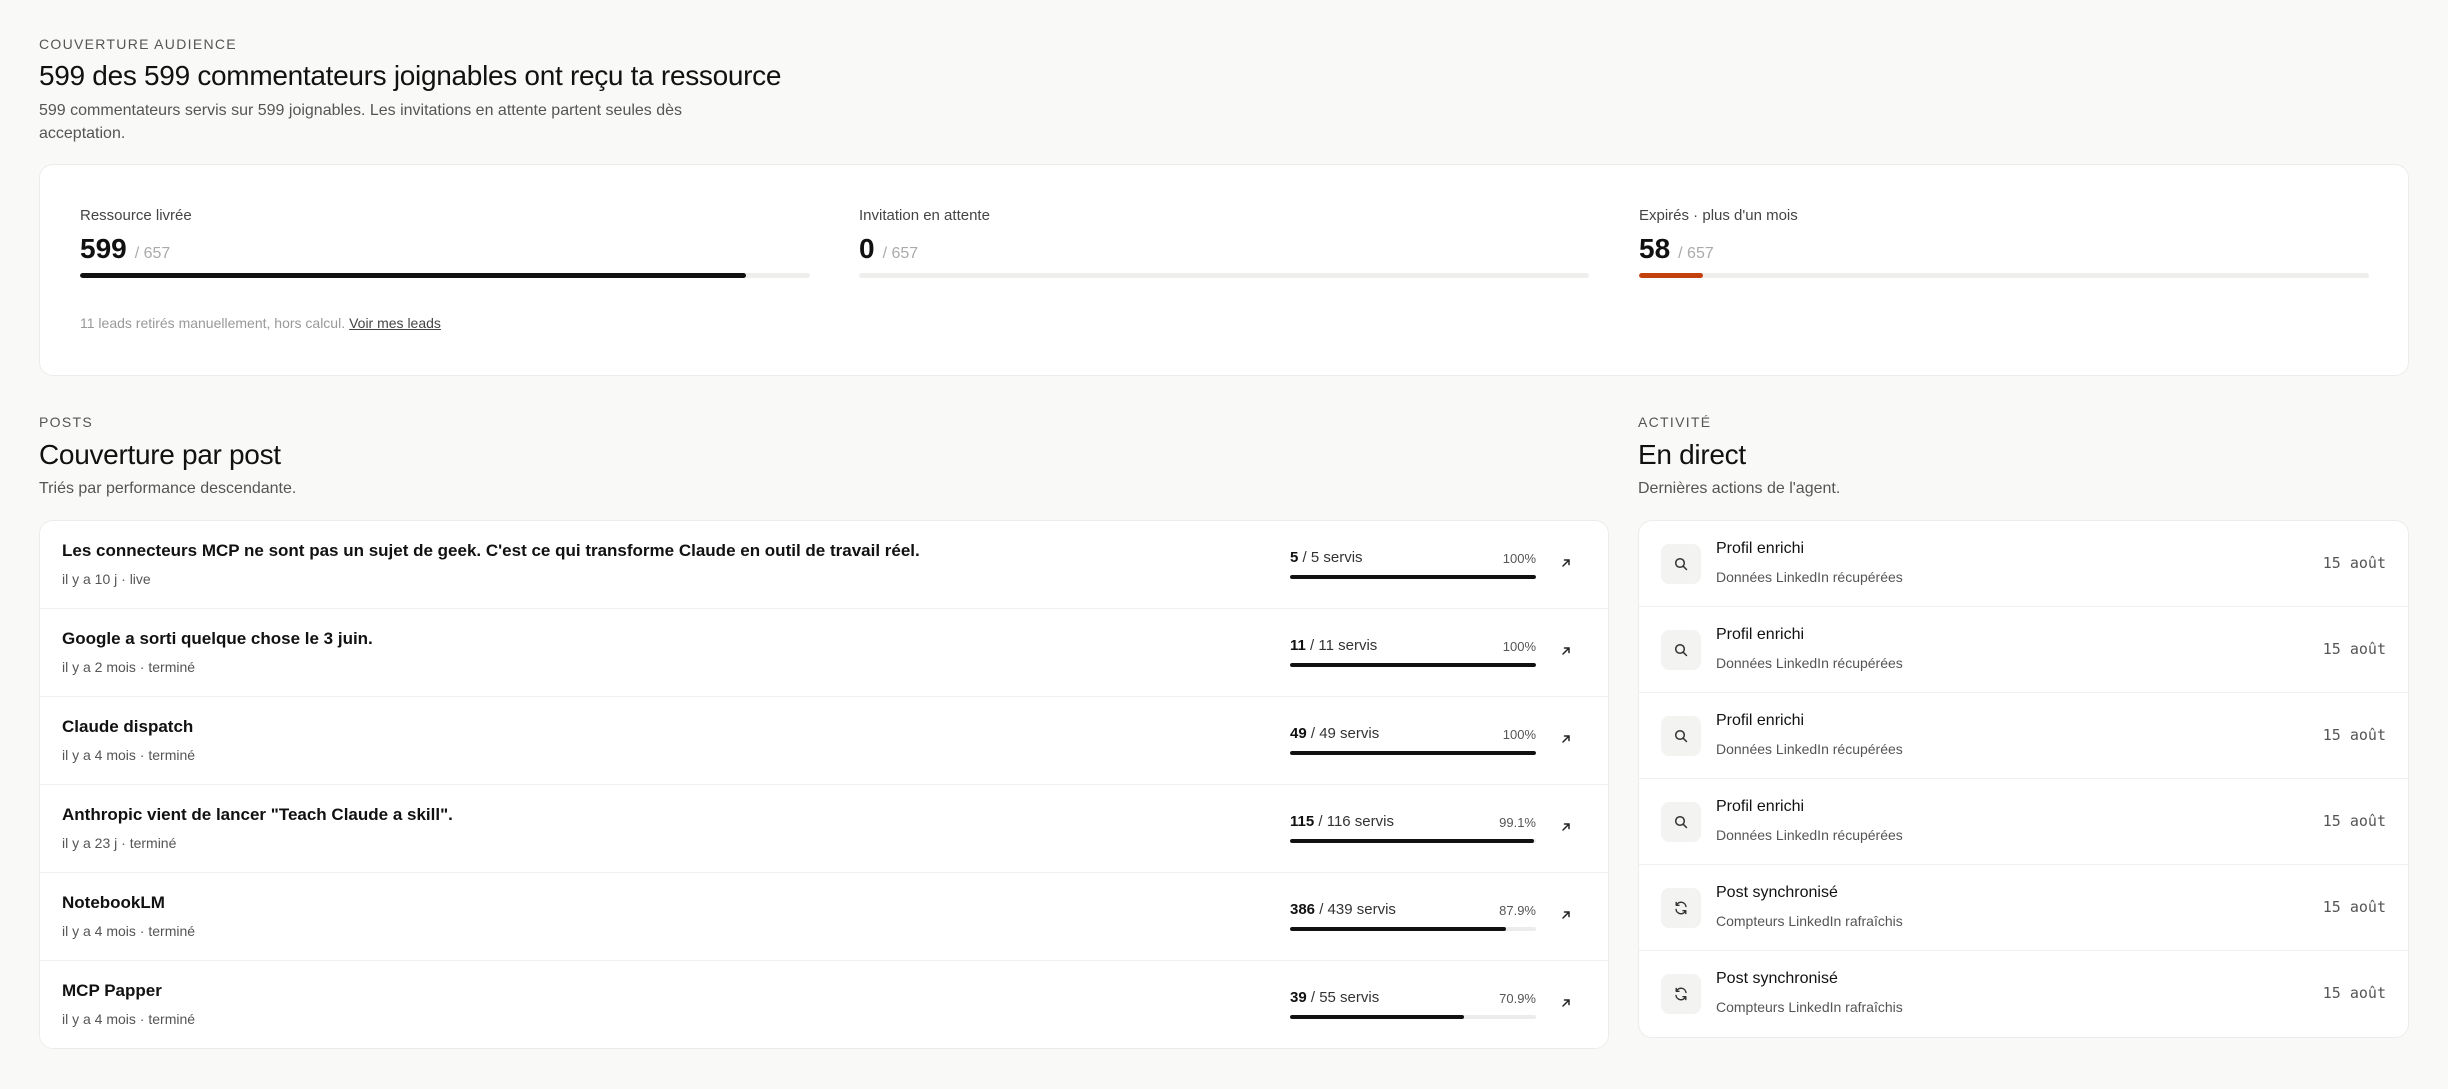  I want to click on post-served-count: 49, so click(1298, 733).